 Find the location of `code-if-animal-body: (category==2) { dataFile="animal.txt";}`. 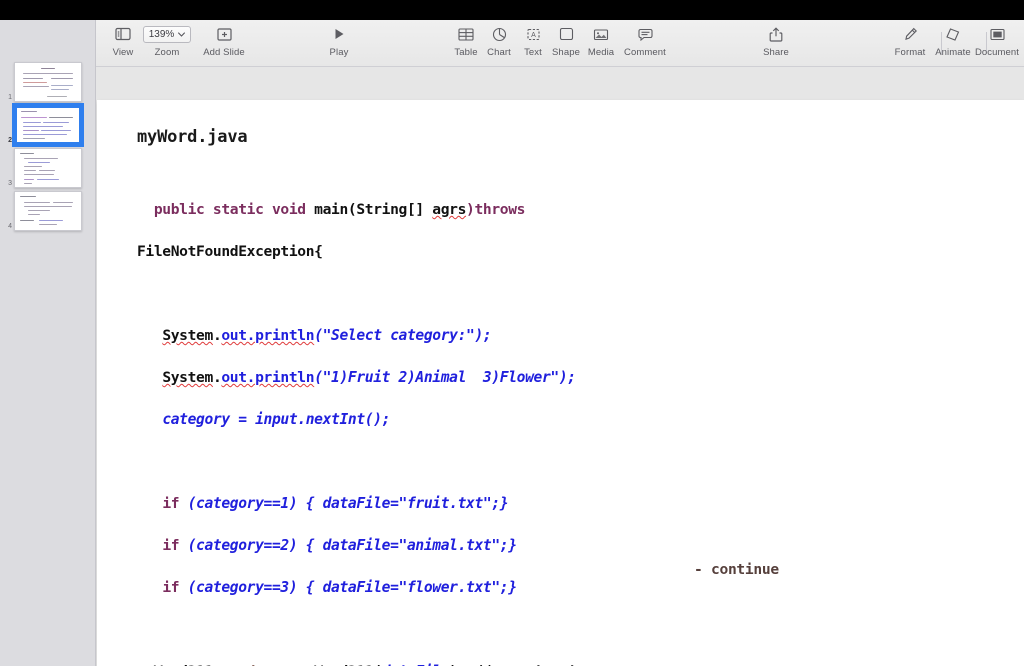

code-if-animal-body: (category==2) { dataFile="animal.txt";} is located at coordinates (352, 545).